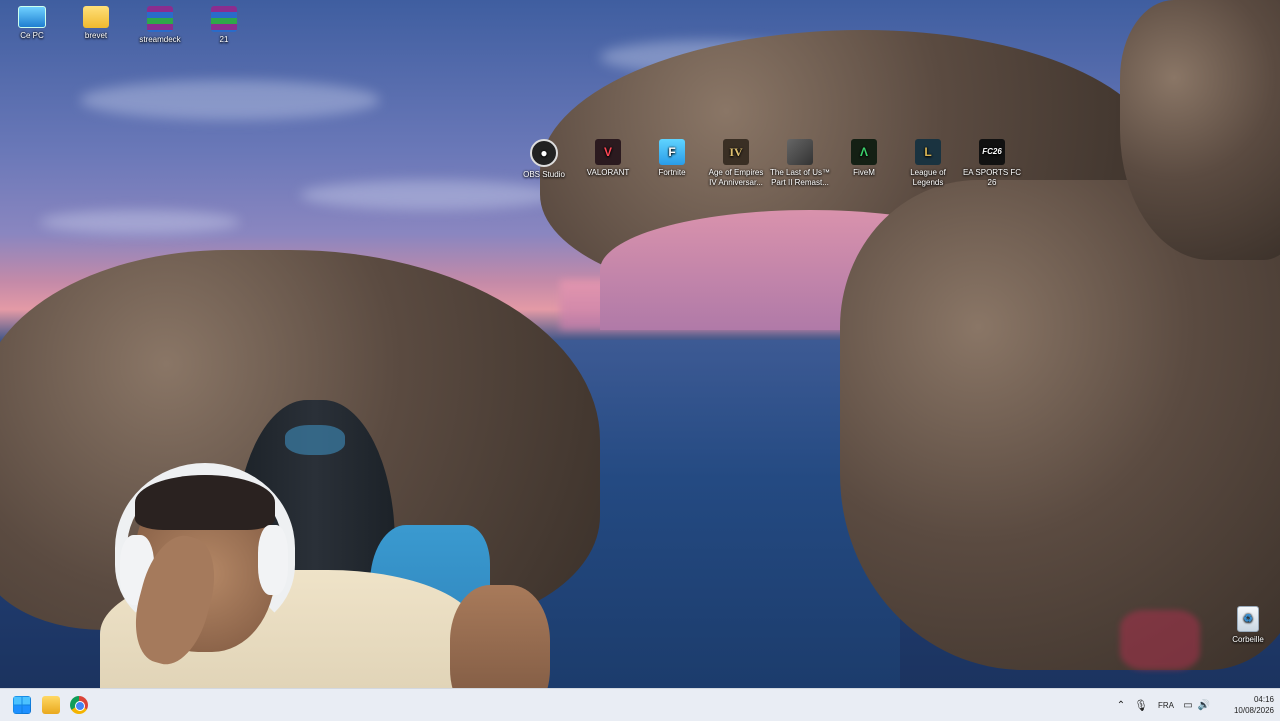 This screenshot has height=721, width=1280. Describe the element at coordinates (205, 502) in the screenshot. I see `person-hair` at that location.